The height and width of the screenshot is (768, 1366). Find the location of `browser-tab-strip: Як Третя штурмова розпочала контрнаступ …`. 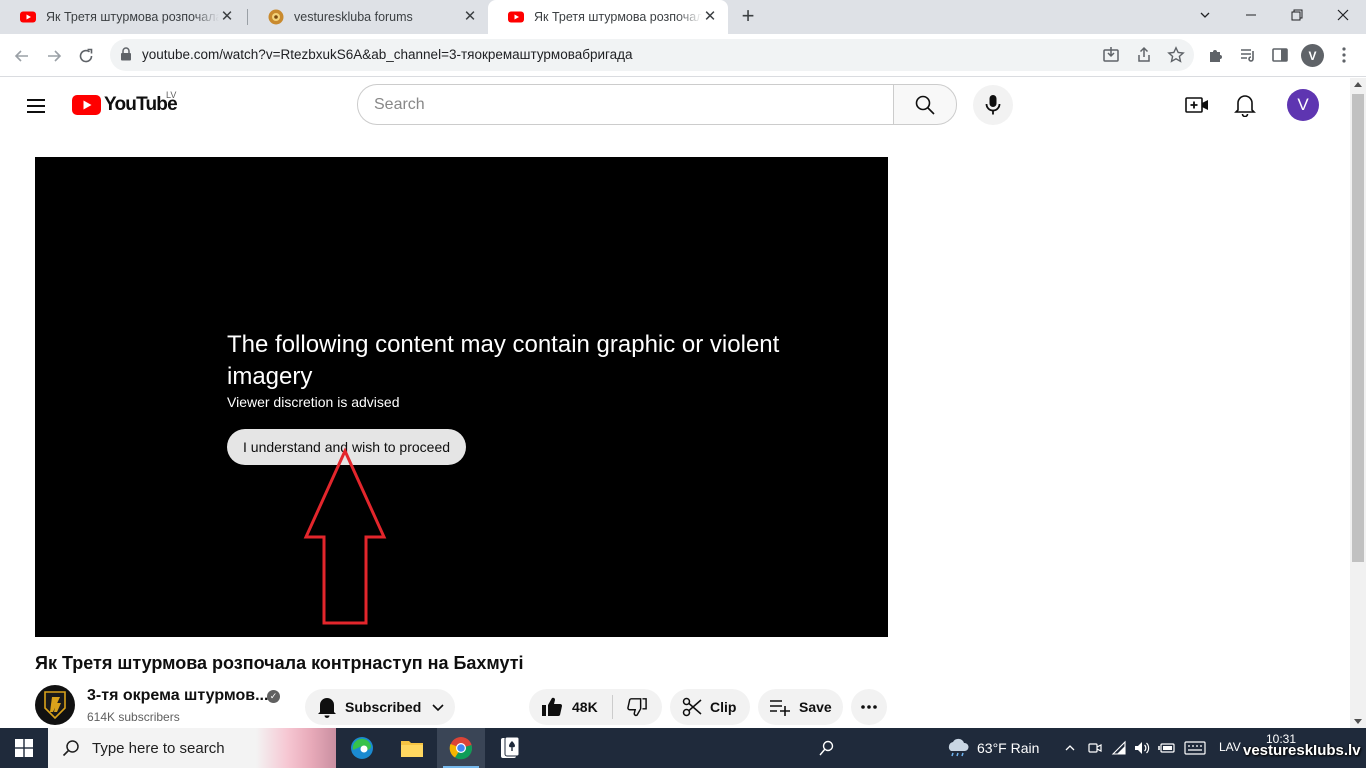

browser-tab-strip: Як Третя штурмова розпочала контрнаступ … is located at coordinates (683, 17).